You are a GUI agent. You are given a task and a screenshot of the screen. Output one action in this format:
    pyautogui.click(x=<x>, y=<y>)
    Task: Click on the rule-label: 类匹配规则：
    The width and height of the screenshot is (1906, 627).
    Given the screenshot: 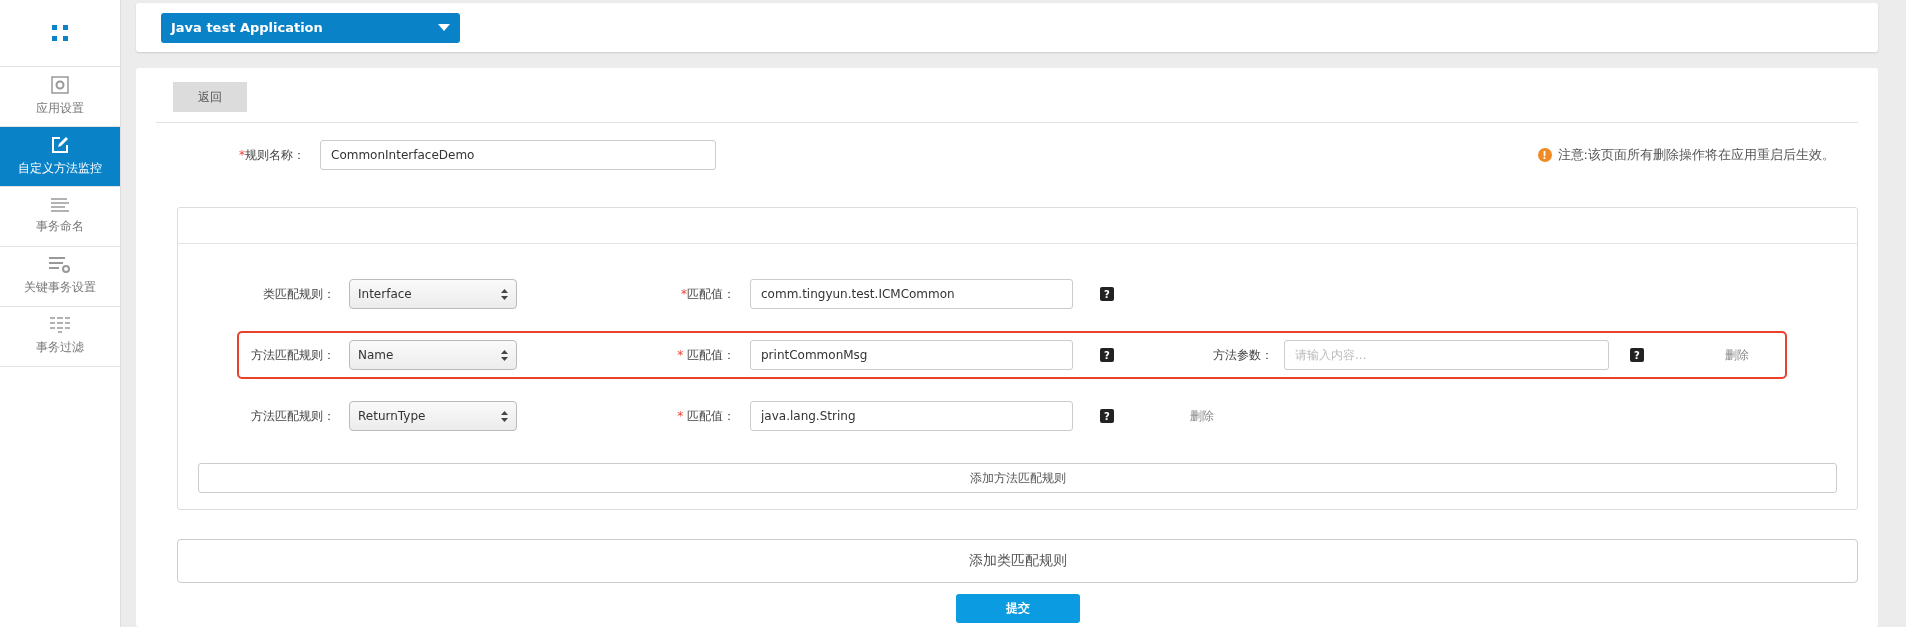 What is the action you would take?
    pyautogui.click(x=298, y=294)
    